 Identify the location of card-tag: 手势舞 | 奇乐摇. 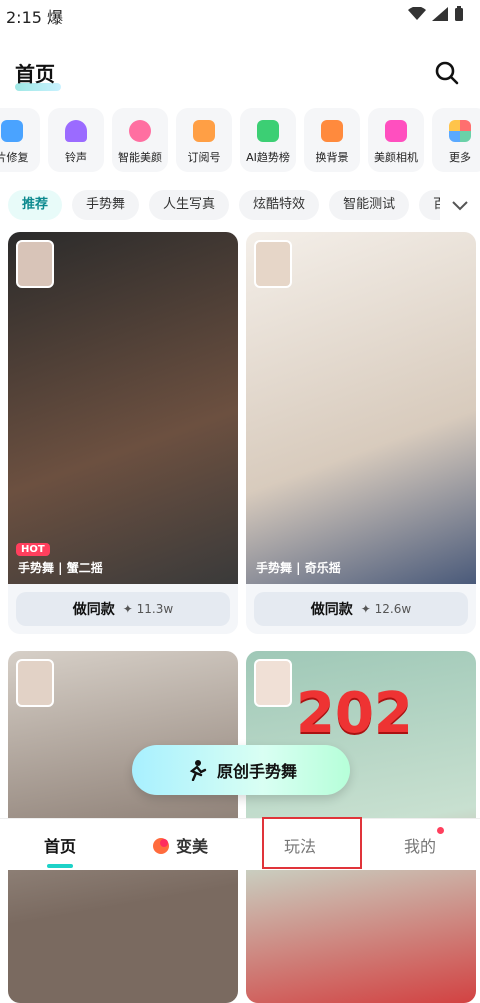
(298, 568).